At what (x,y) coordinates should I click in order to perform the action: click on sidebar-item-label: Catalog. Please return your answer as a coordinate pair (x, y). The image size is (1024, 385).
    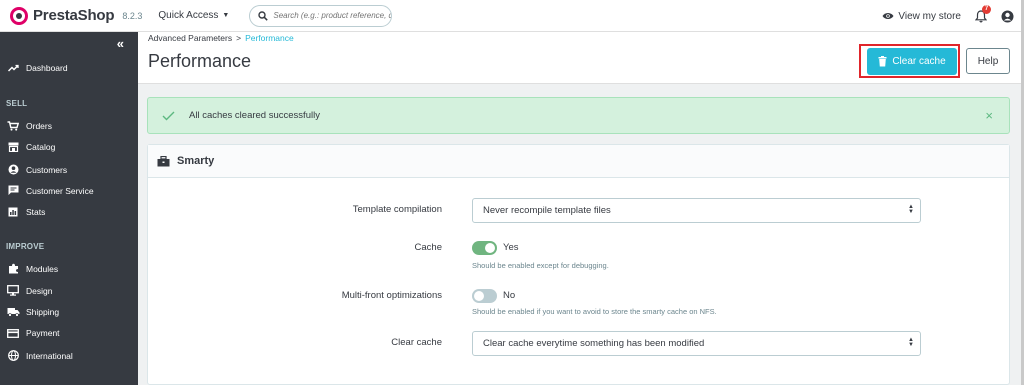
    Looking at the image, I should click on (41, 147).